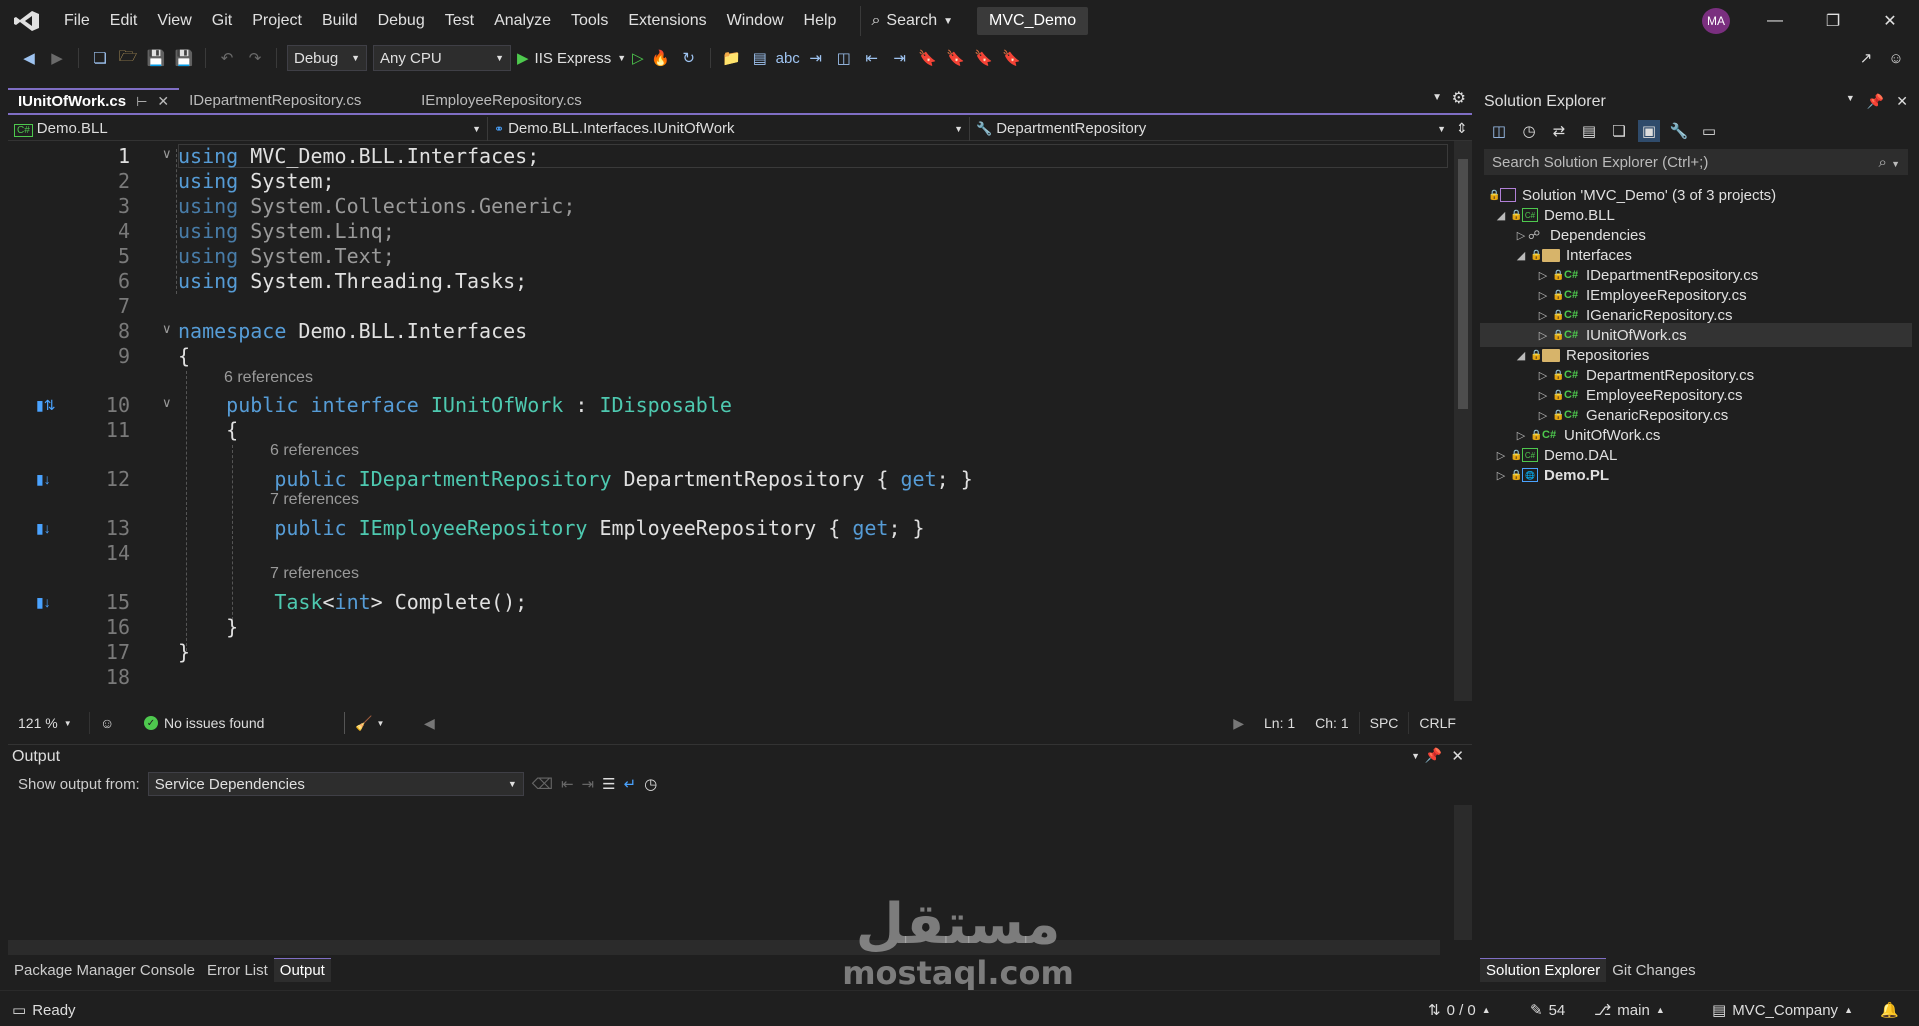 This screenshot has height=1026, width=1919. I want to click on refresh-icon: ↻, so click(689, 58).